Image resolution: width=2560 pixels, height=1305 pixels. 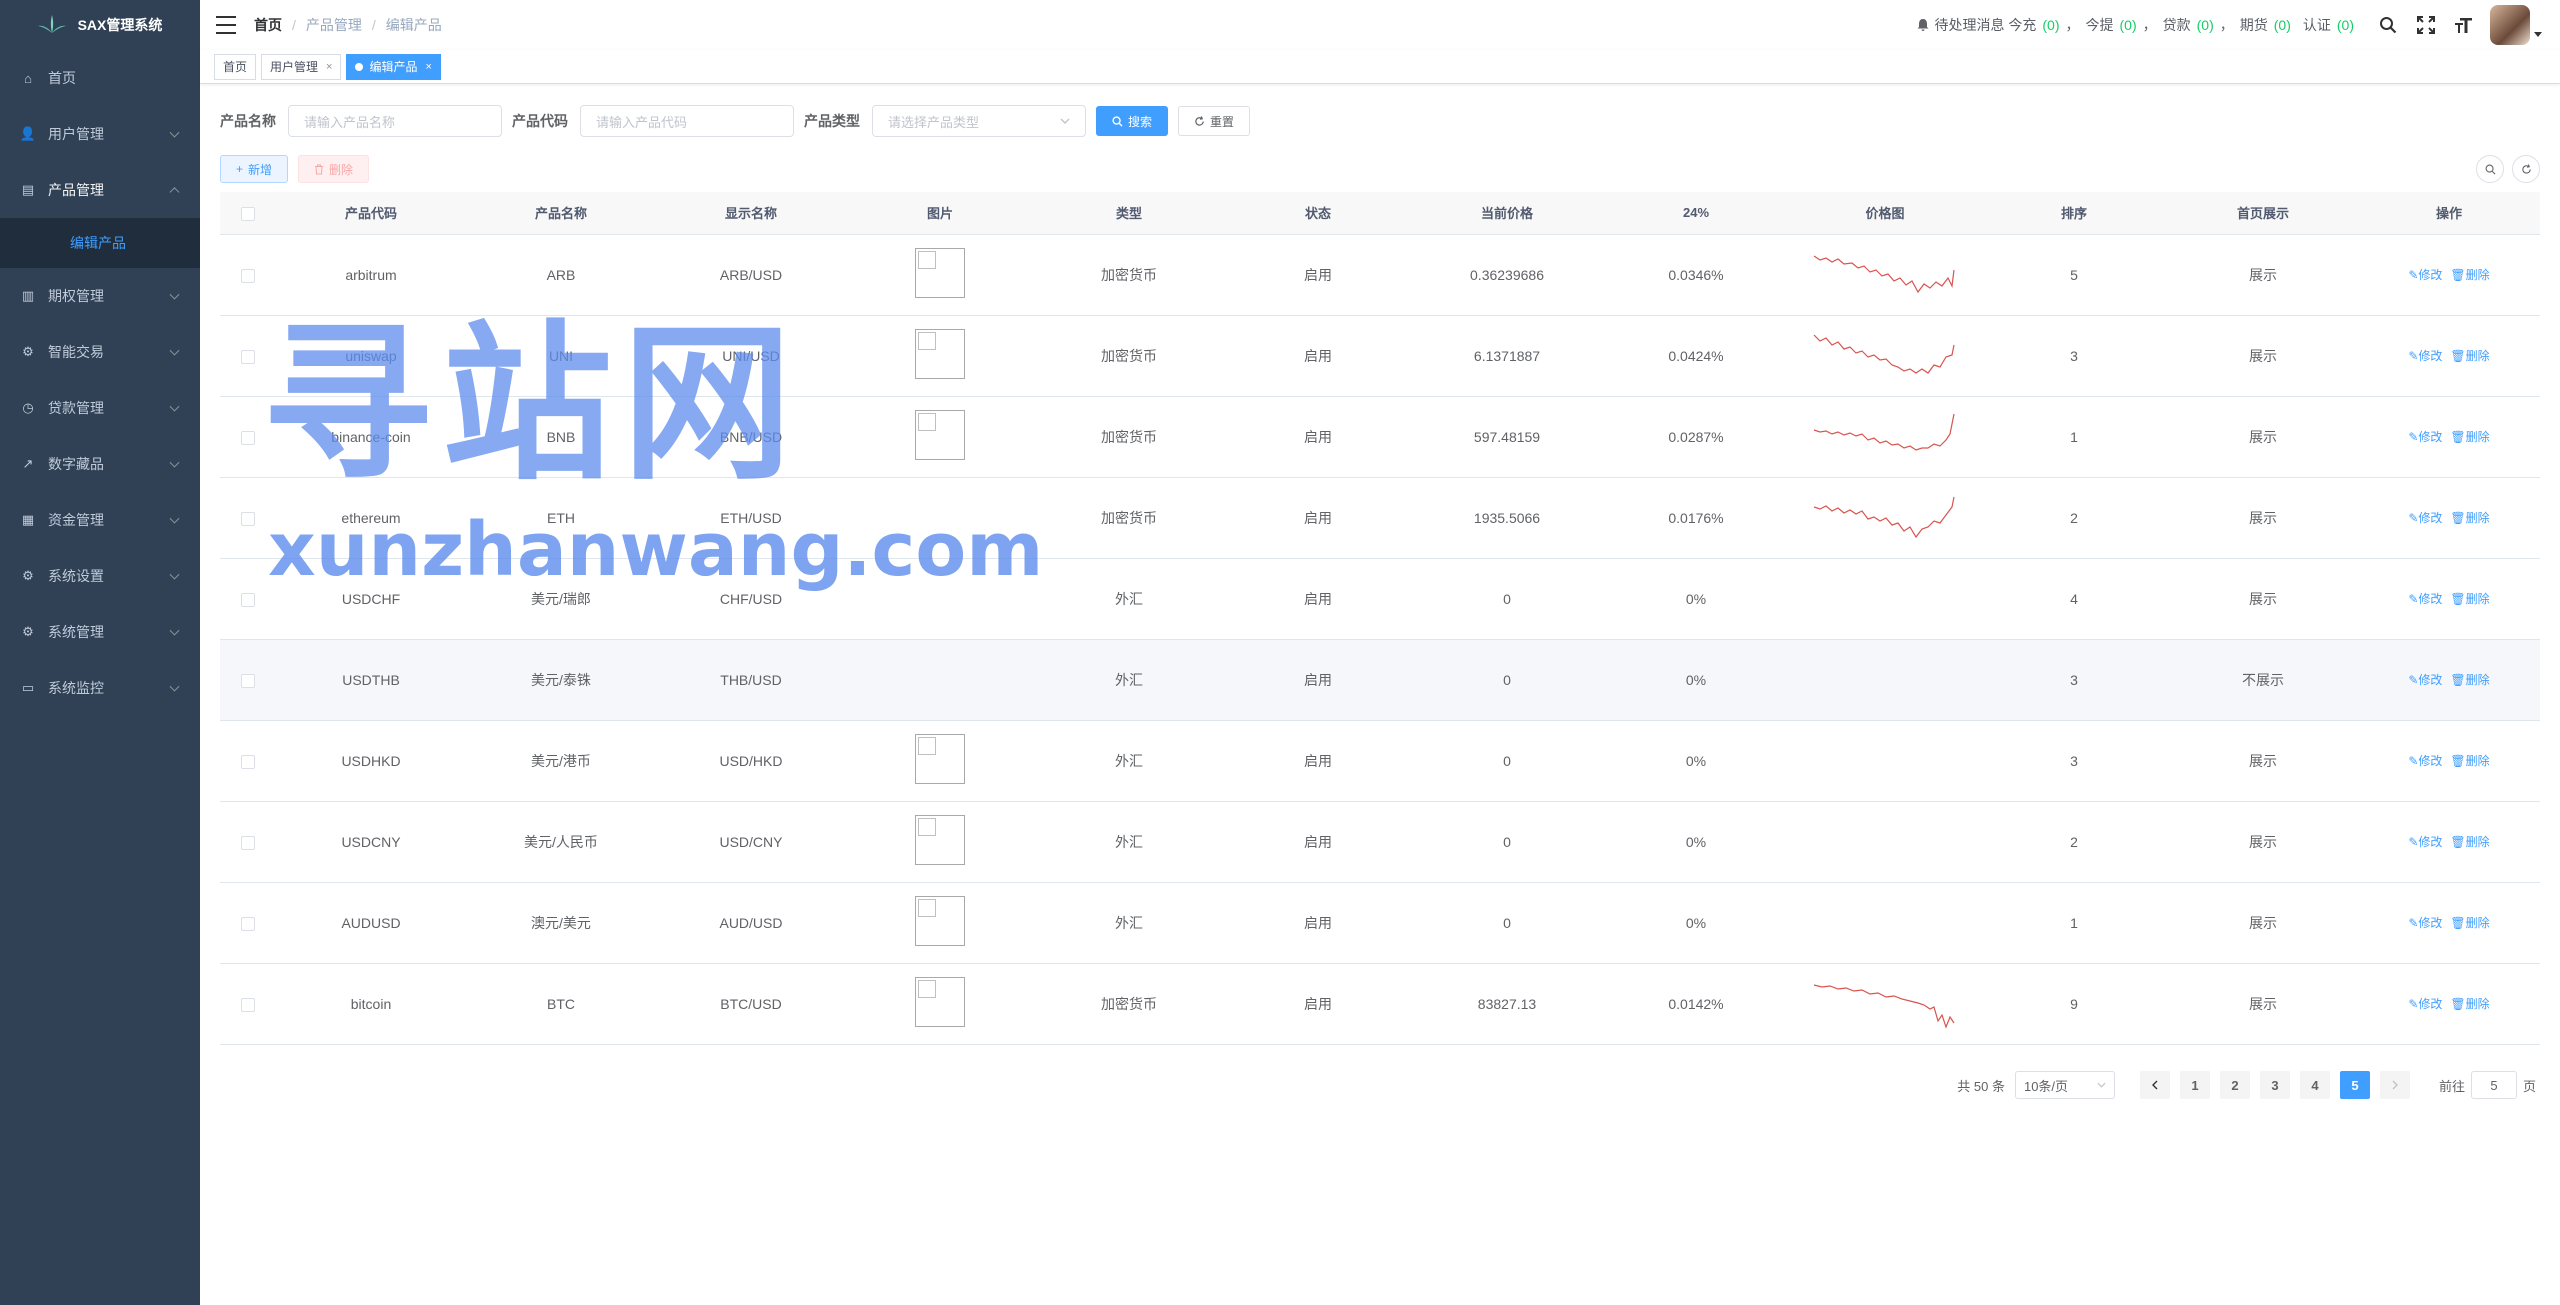 What do you see at coordinates (1985, 25) in the screenshot?
I see `pending-label: 待处理消息 今充` at bounding box center [1985, 25].